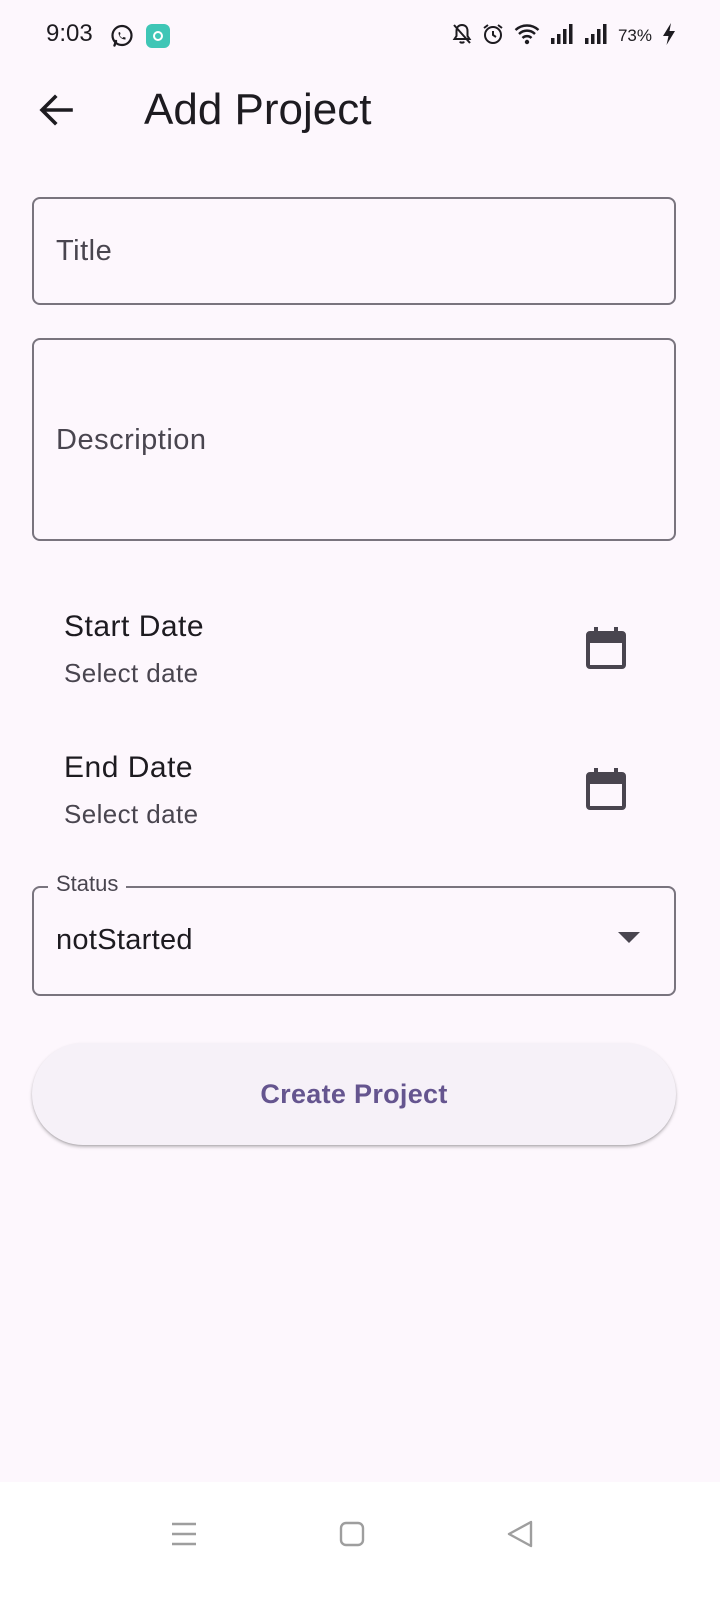 Image resolution: width=720 pixels, height=1600 pixels. I want to click on start-date-label: Start Date, so click(134, 626).